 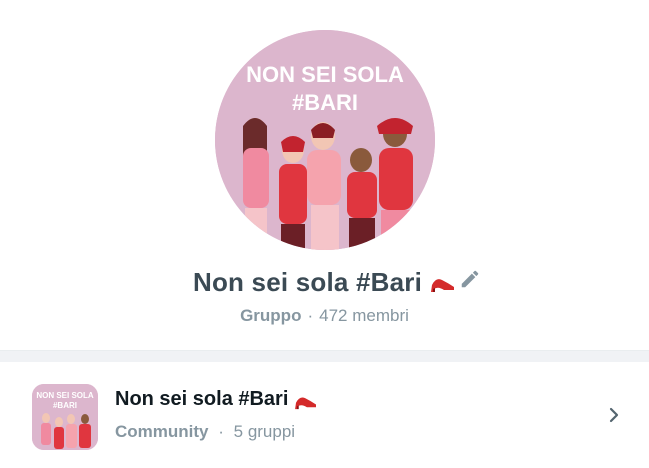 What do you see at coordinates (325, 102) in the screenshot?
I see `avatar-title-line2: #BARI` at bounding box center [325, 102].